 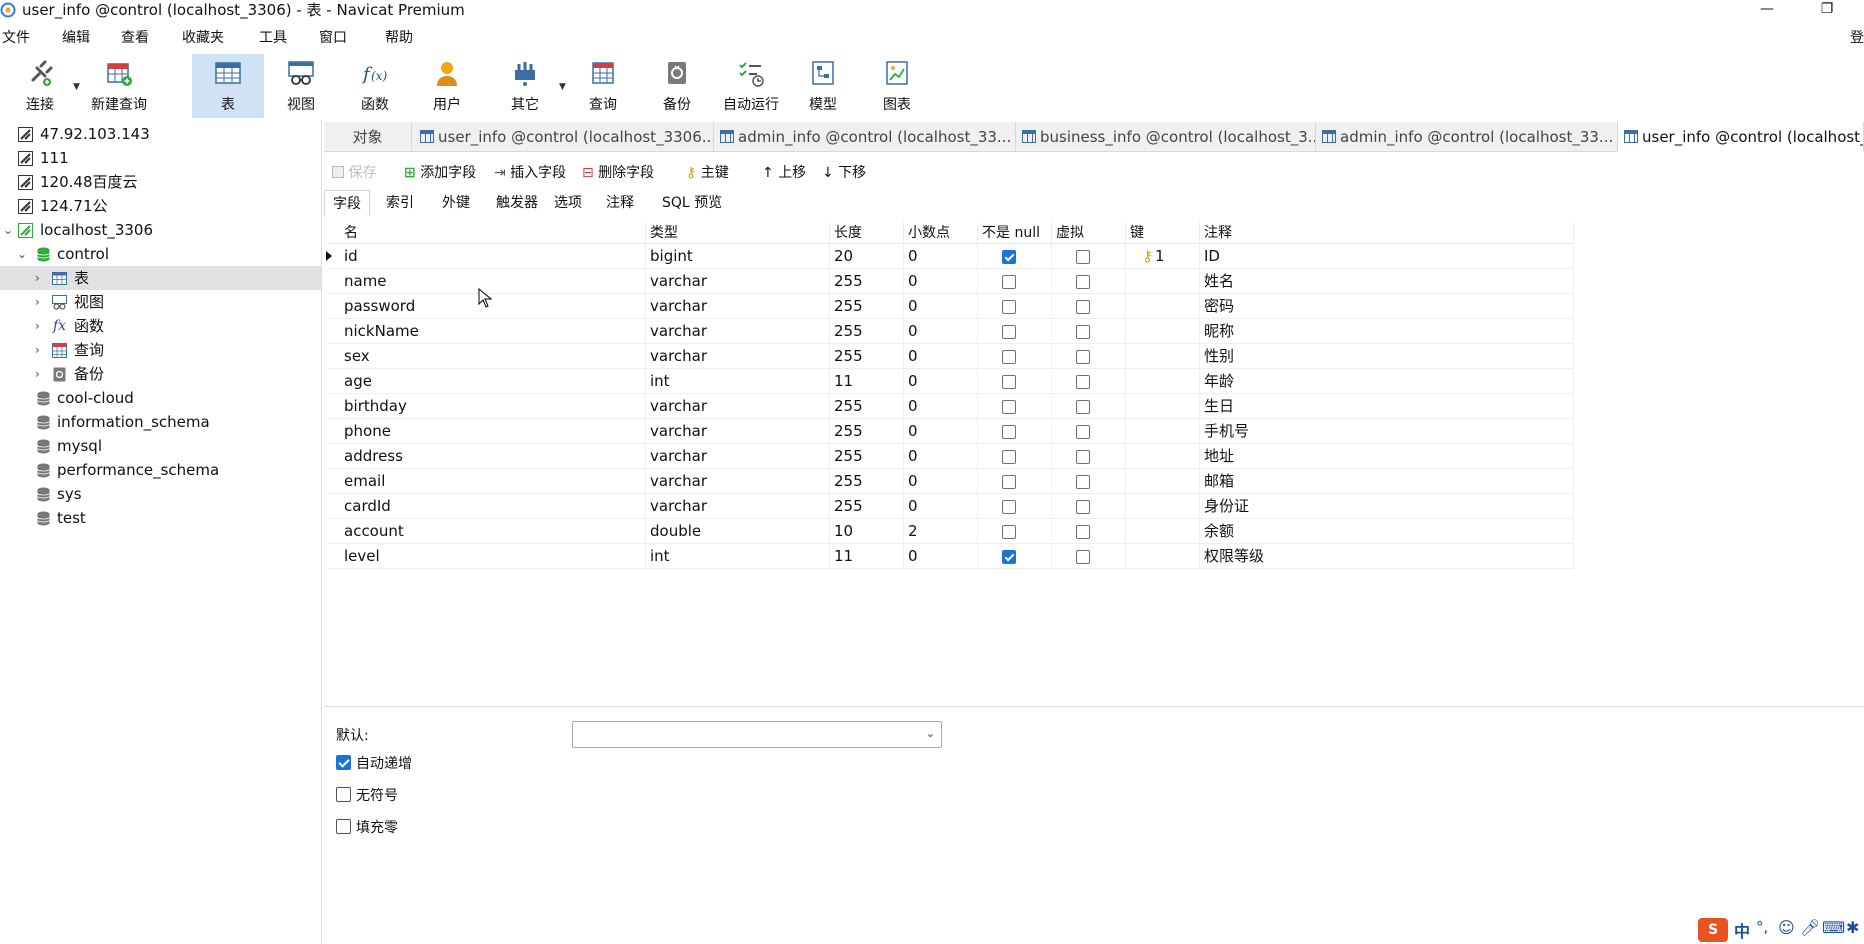 I want to click on chevron-down-icon: ⌄, so click(x=22, y=254).